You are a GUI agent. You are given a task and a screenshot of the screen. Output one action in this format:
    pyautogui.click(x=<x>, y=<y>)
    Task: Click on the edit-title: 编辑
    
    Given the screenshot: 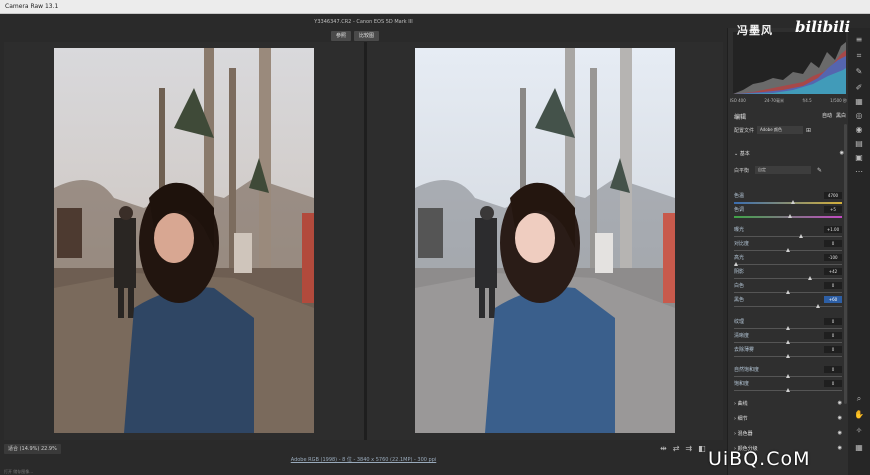 What is the action you would take?
    pyautogui.click(x=740, y=117)
    